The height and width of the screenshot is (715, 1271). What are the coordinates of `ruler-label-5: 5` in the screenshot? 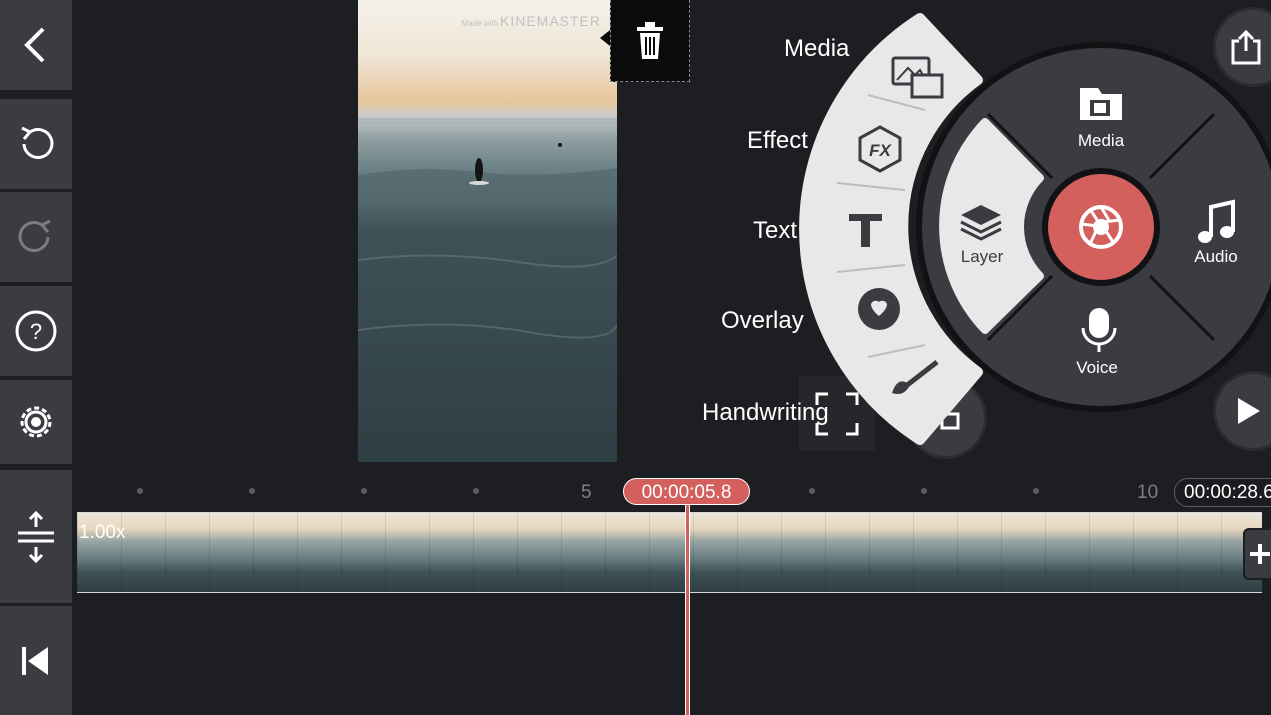 It's located at (586, 492).